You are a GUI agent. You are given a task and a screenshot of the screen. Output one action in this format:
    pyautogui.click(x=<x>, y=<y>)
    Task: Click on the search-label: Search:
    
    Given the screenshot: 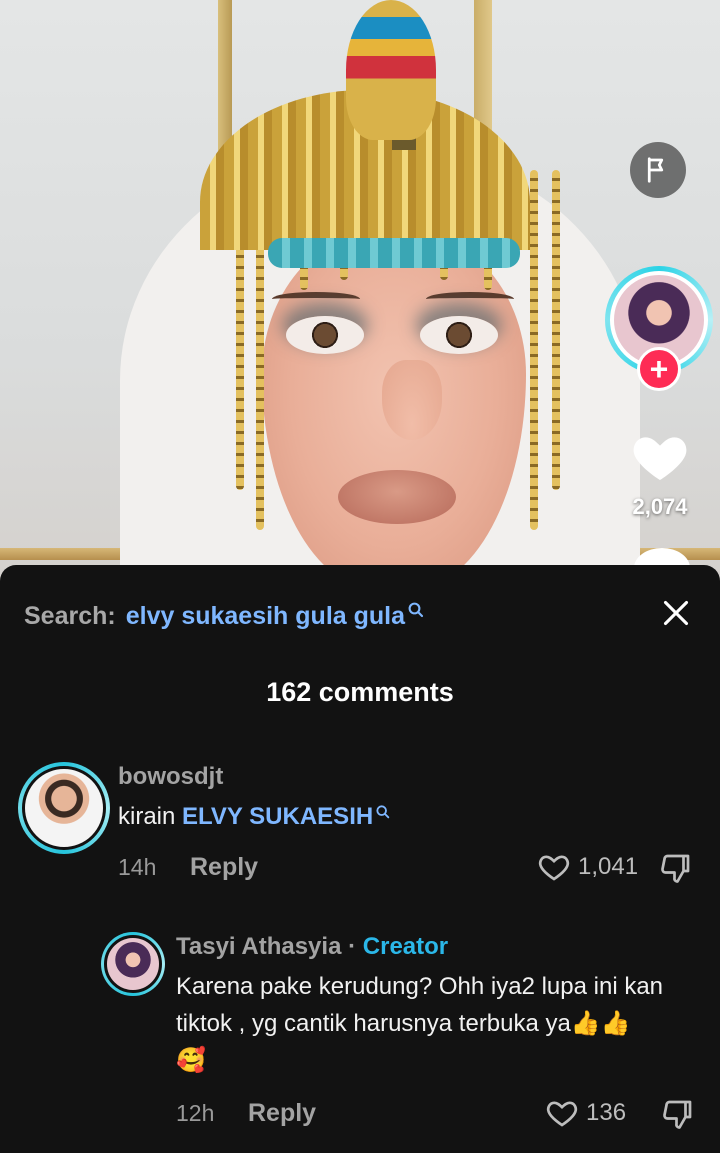 What is the action you would take?
    pyautogui.click(x=70, y=615)
    